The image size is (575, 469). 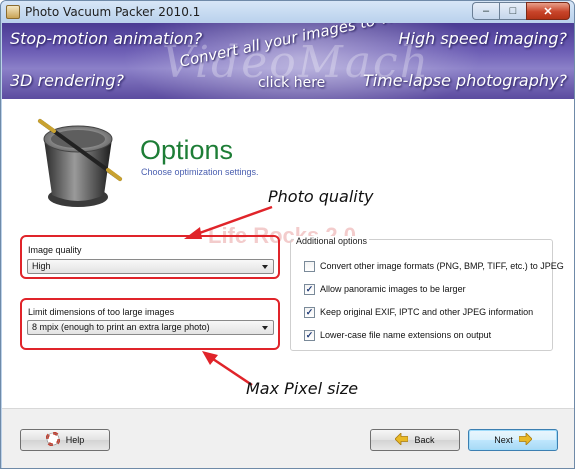 I want to click on banner-click-here-link: click here, so click(x=291, y=83).